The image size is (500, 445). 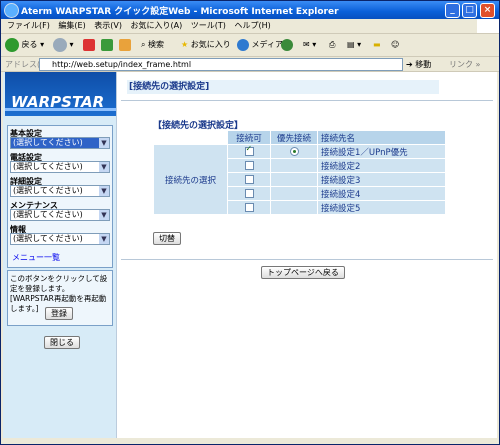 What do you see at coordinates (221, 64) in the screenshot?
I see `address-input: http://web.setup/index_frame.html` at bounding box center [221, 64].